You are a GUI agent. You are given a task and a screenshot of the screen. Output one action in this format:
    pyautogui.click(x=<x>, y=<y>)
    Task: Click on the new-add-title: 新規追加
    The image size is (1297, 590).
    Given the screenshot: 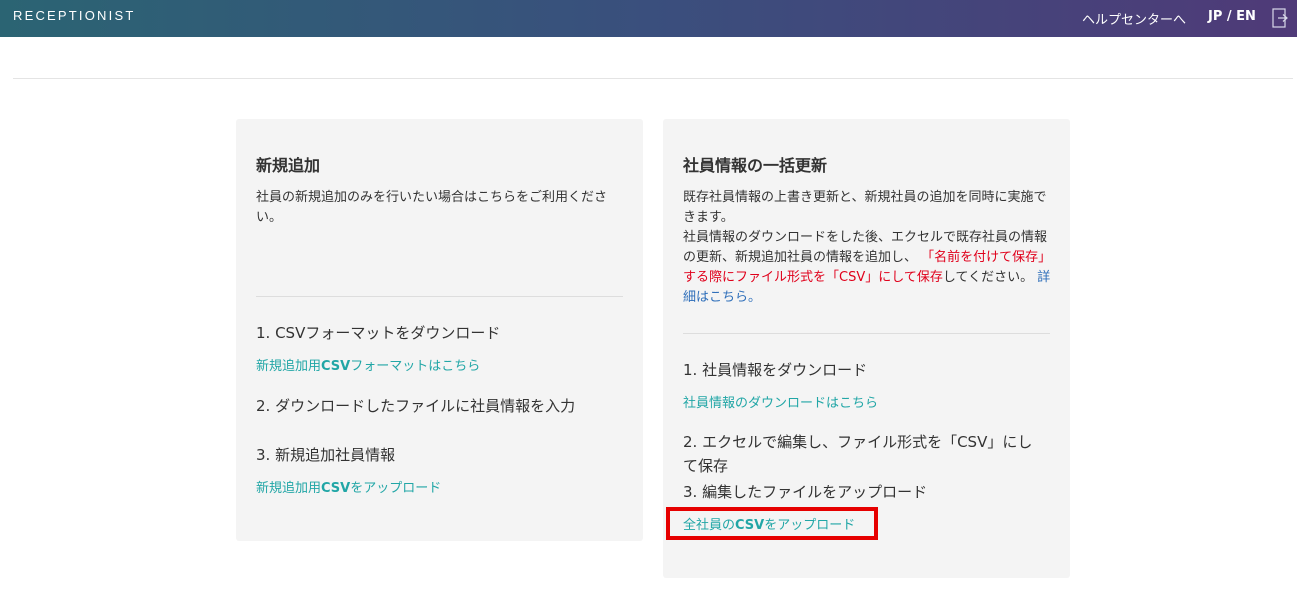 What is the action you would take?
    pyautogui.click(x=288, y=165)
    